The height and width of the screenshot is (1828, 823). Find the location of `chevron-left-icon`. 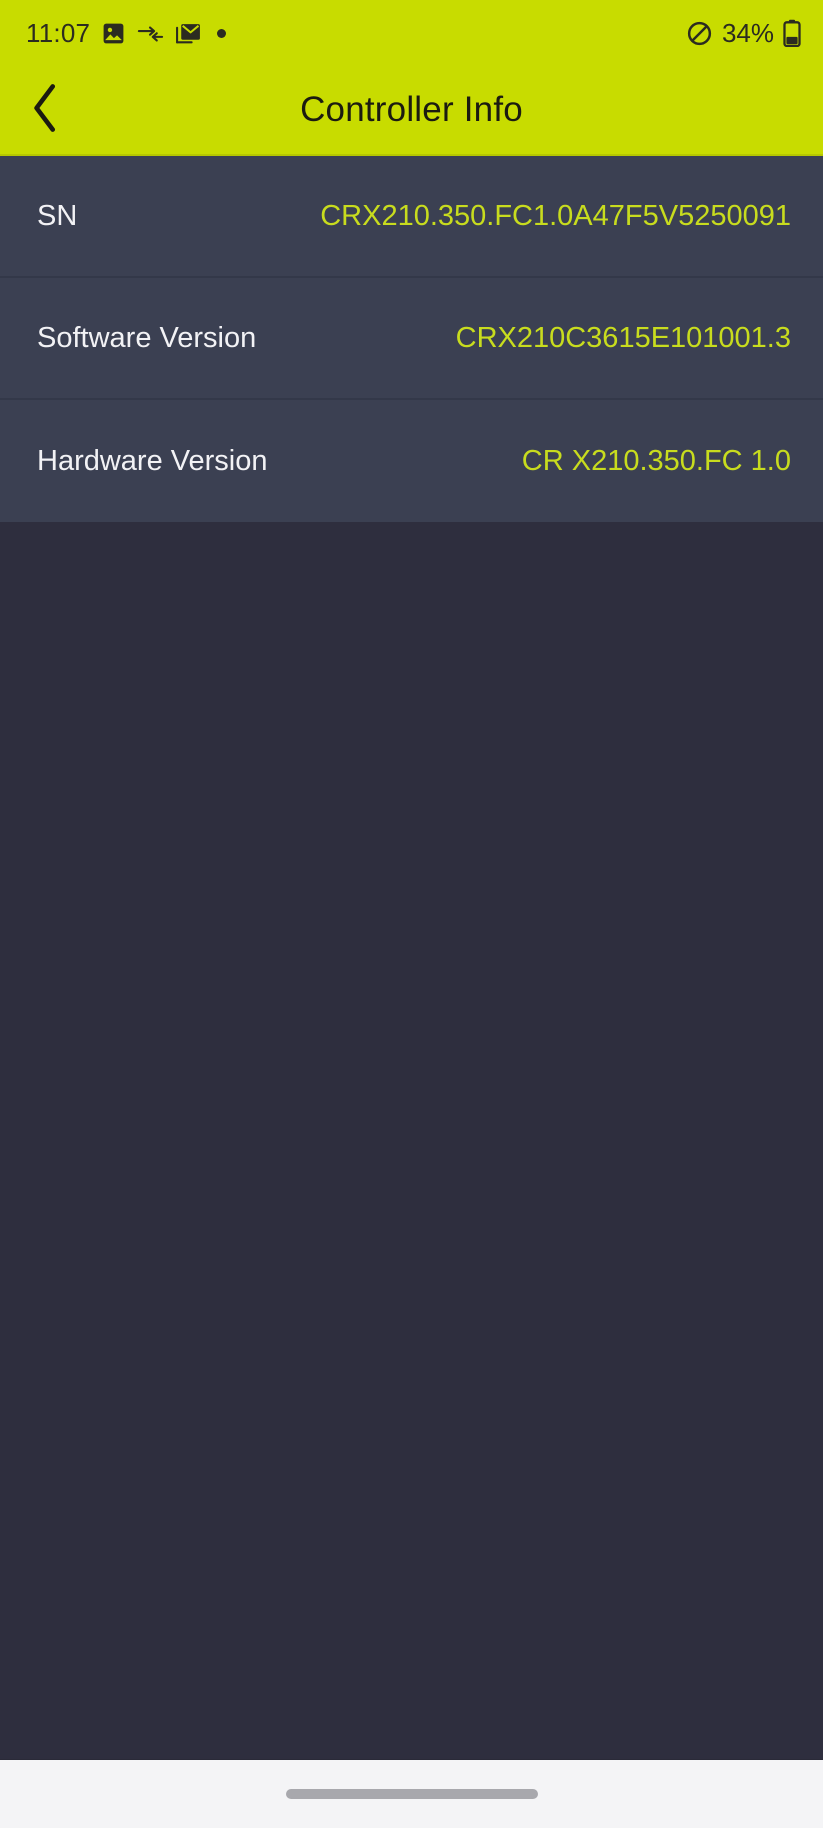

chevron-left-icon is located at coordinates (46, 110).